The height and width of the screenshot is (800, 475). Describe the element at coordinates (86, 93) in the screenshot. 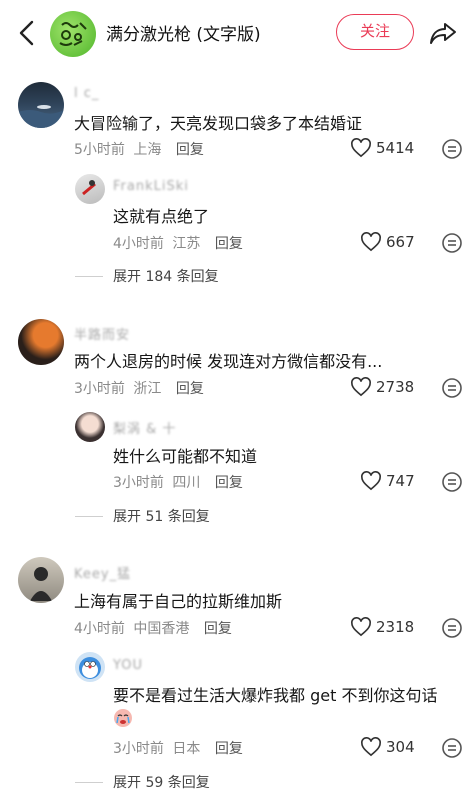

I see `comment-username: l c_` at that location.